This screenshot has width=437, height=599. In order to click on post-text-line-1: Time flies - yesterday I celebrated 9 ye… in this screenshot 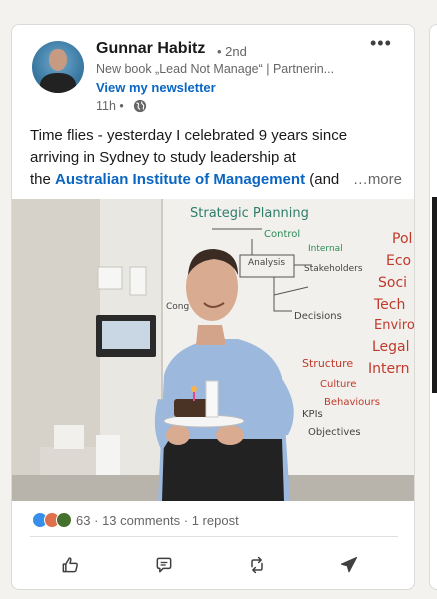, I will do `click(189, 135)`.